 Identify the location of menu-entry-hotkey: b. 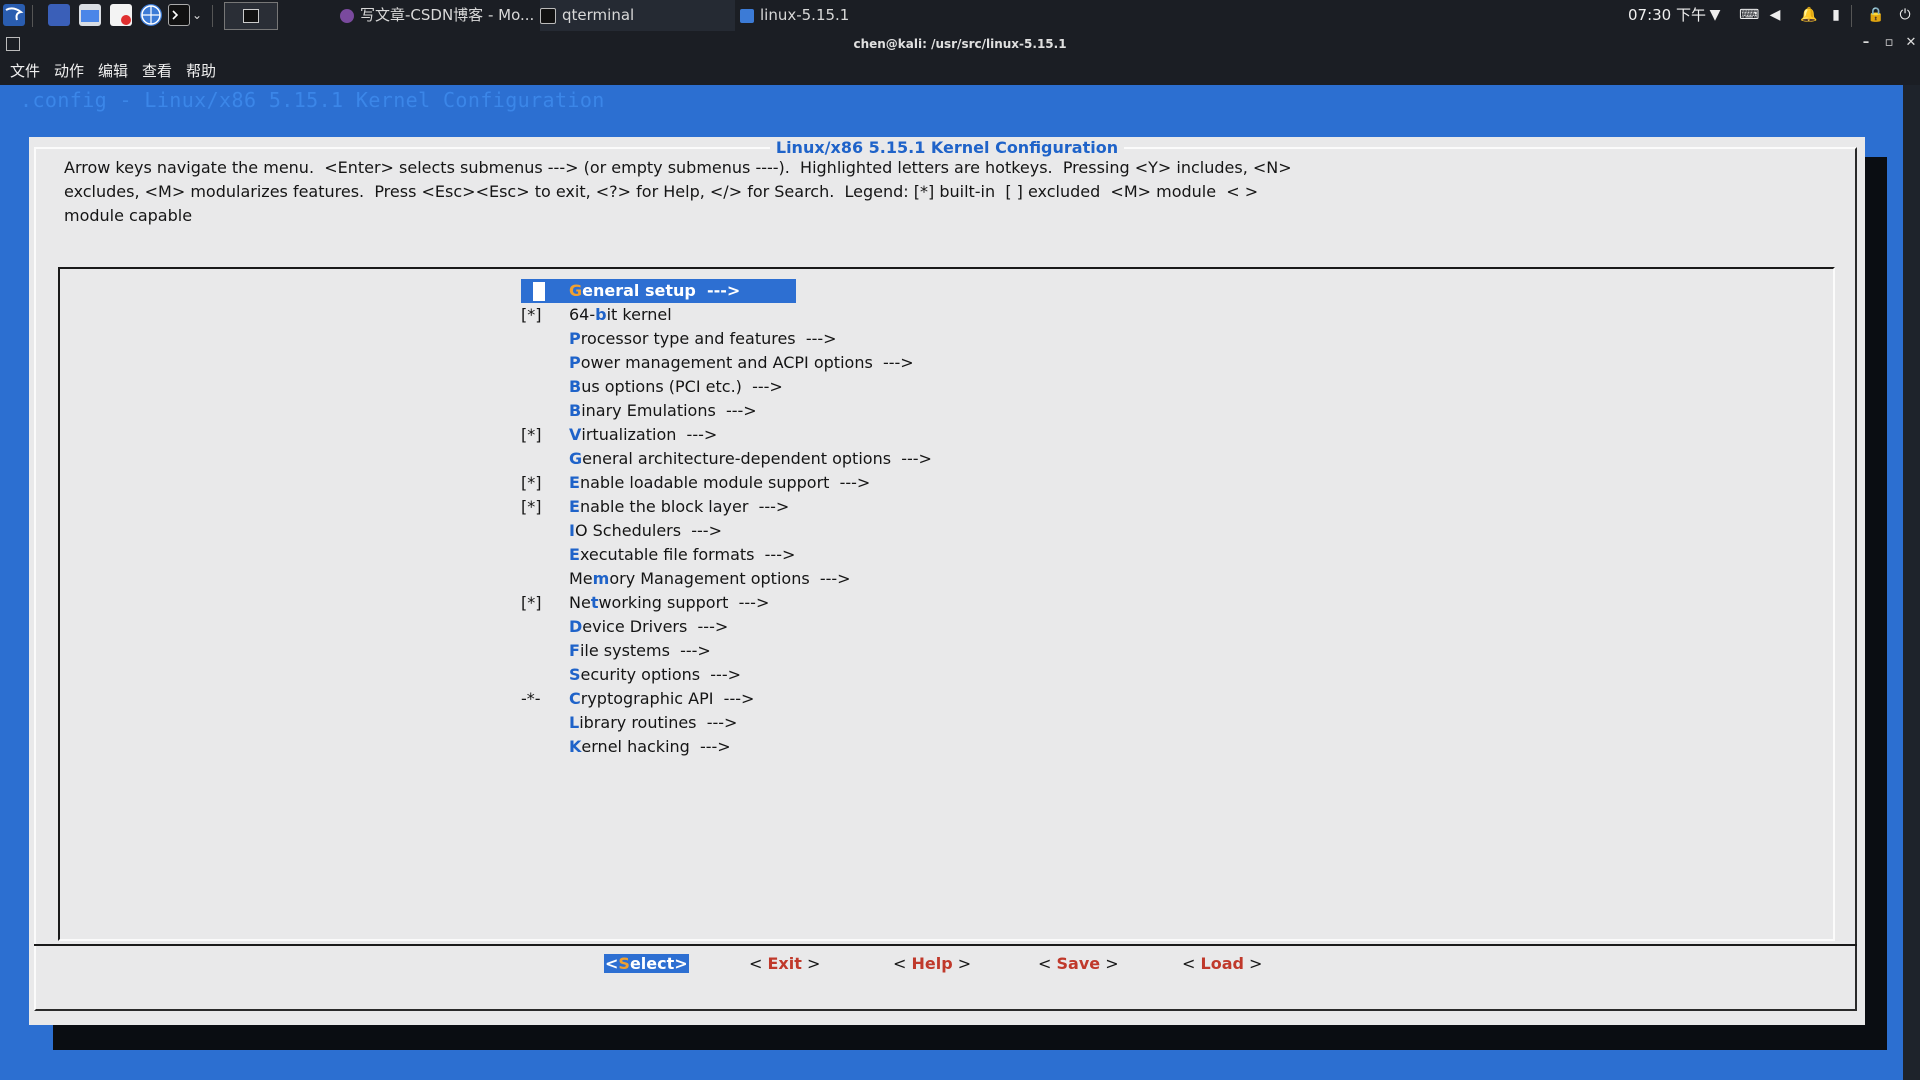
(601, 314).